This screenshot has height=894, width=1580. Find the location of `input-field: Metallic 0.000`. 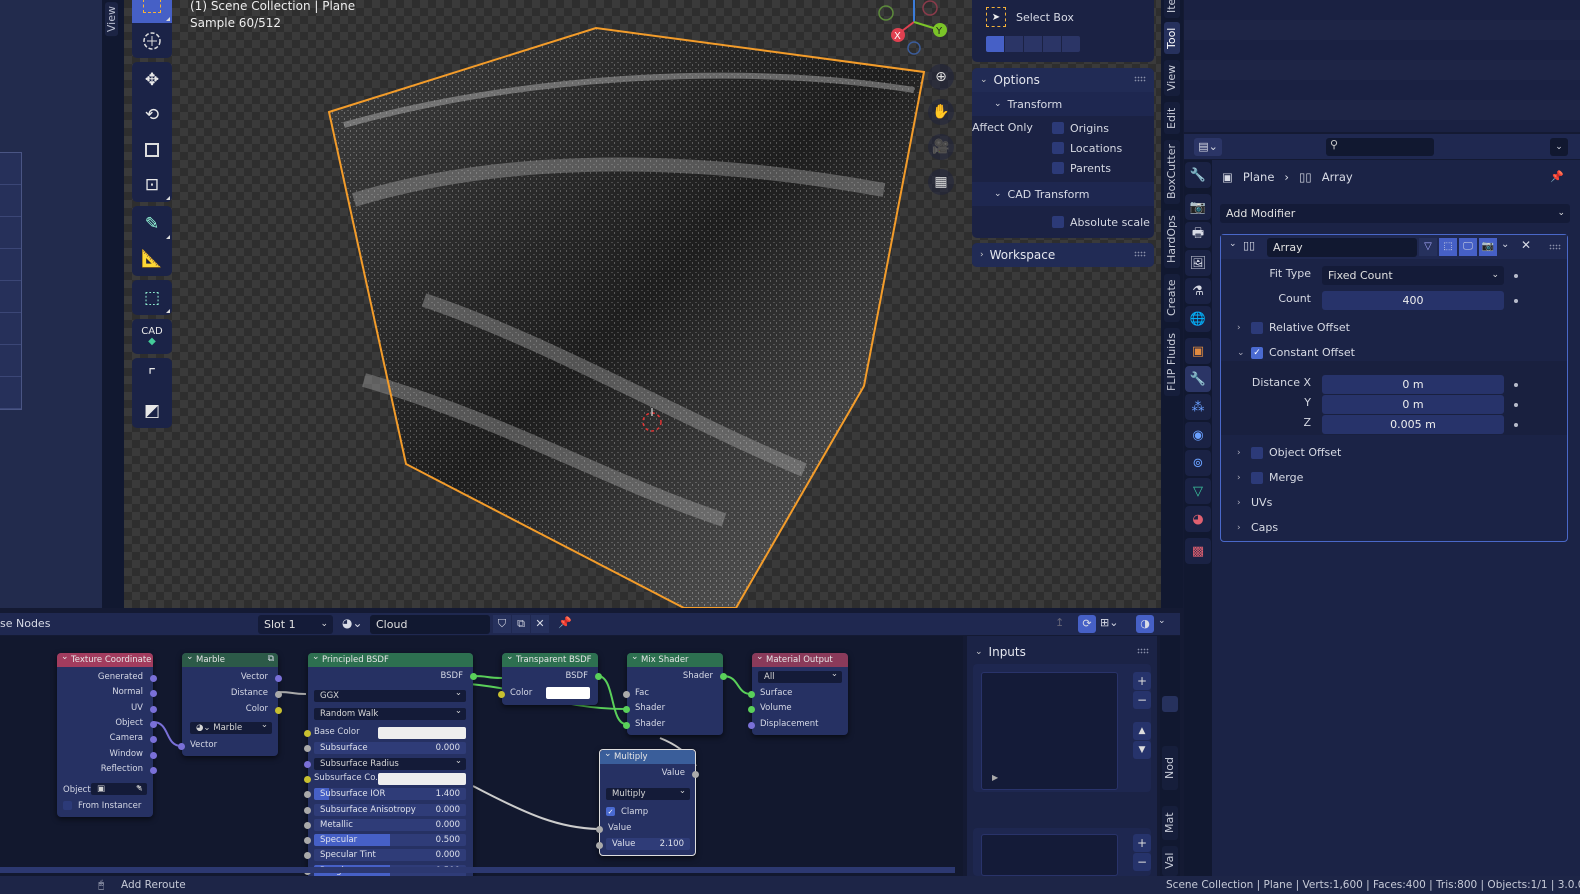

input-field: Metallic 0.000 is located at coordinates (390, 824).